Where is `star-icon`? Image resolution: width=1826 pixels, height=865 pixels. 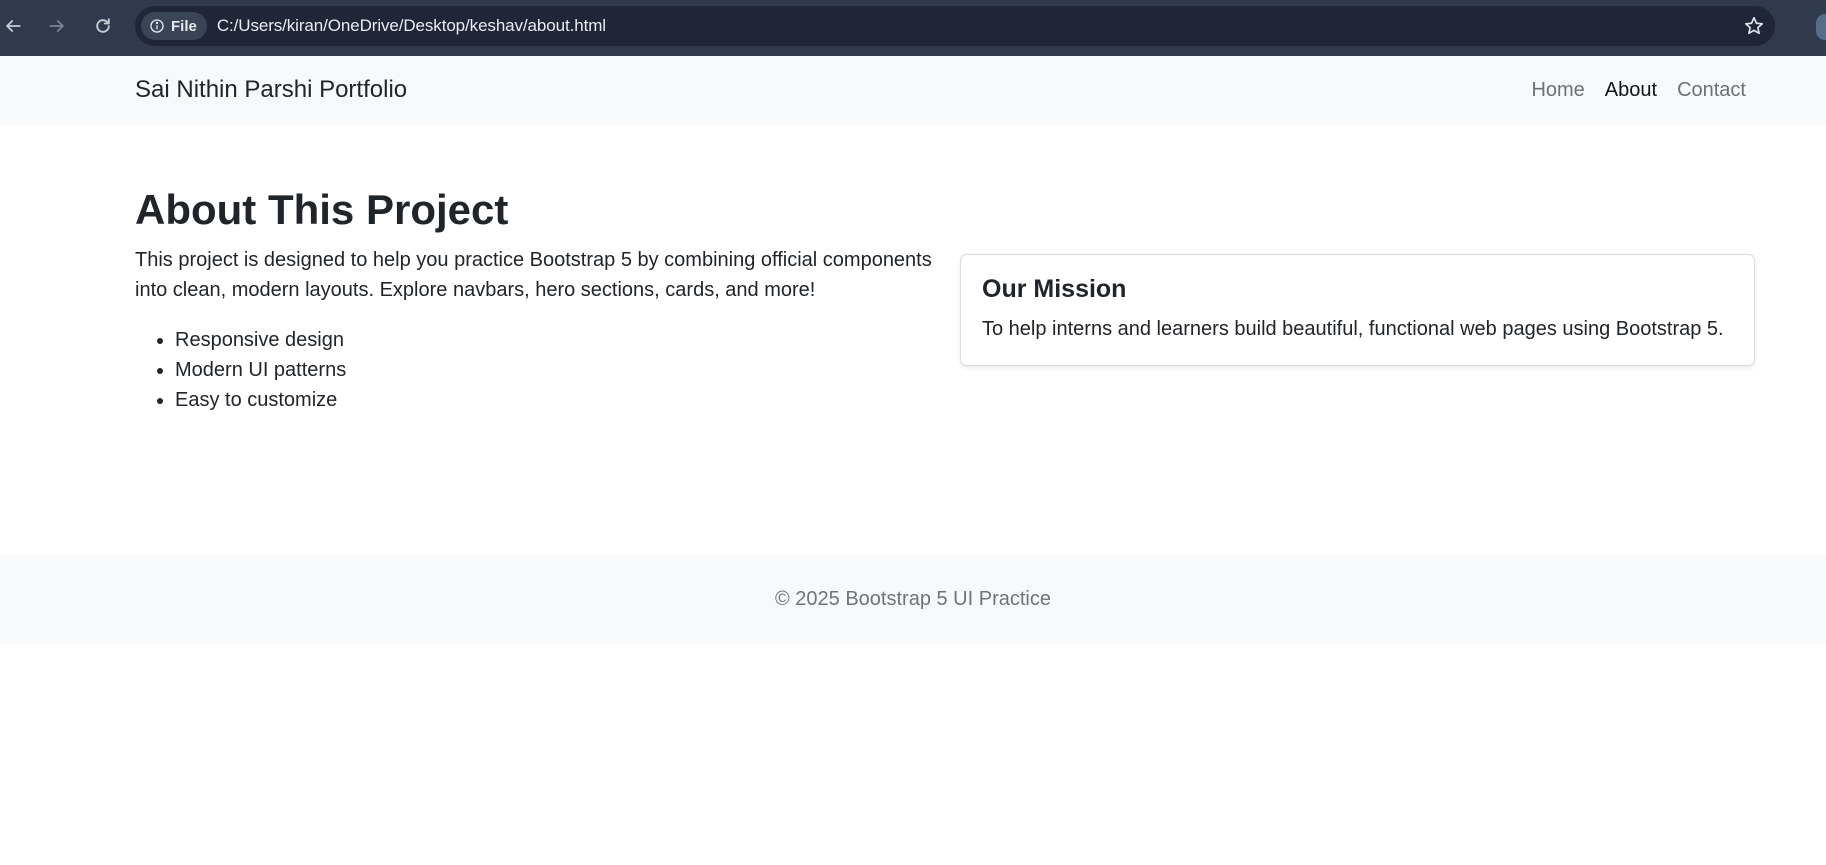
star-icon is located at coordinates (1754, 26).